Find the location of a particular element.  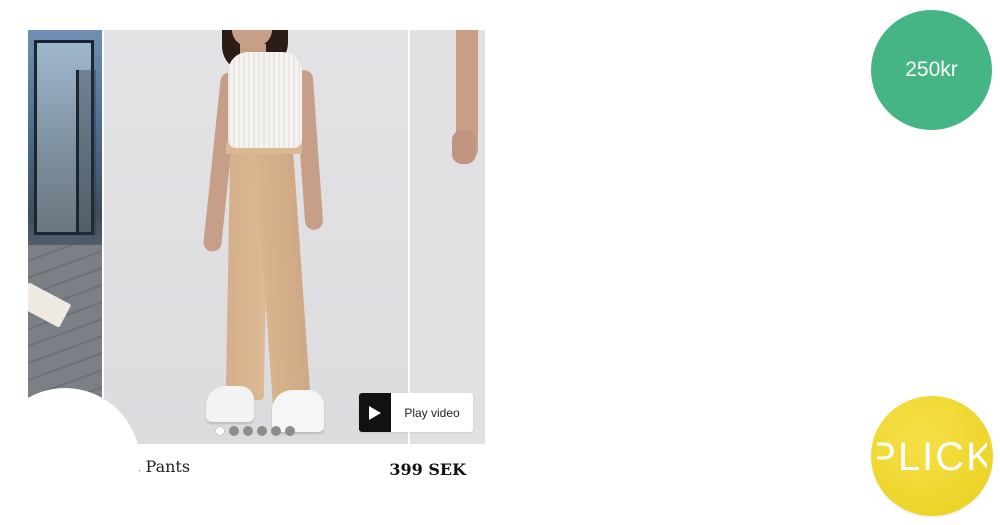

play-video-button: Play video is located at coordinates (416, 412).